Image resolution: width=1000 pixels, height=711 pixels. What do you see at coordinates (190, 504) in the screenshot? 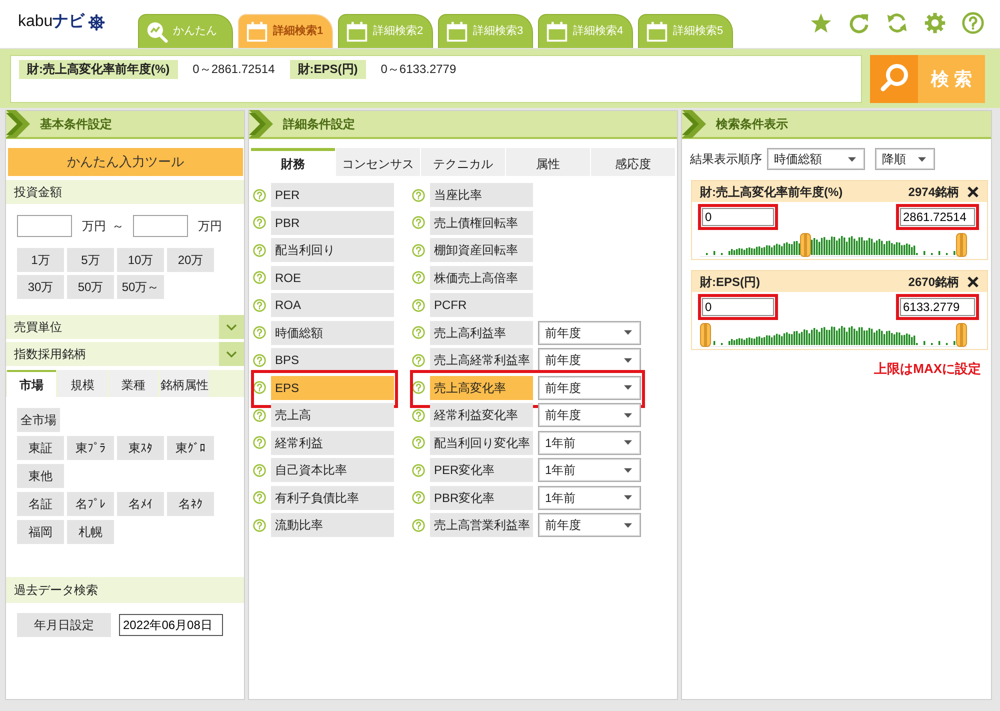
I see `market-button: 名ﾈｸ` at bounding box center [190, 504].